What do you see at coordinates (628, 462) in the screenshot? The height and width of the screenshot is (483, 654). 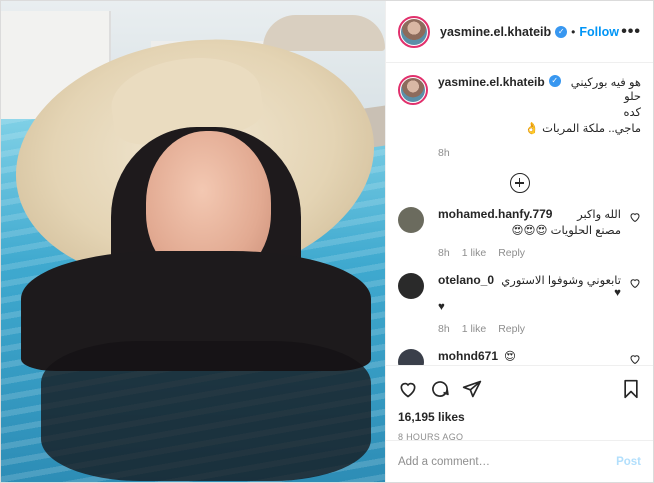 I see `post-comment-button: Post` at bounding box center [628, 462].